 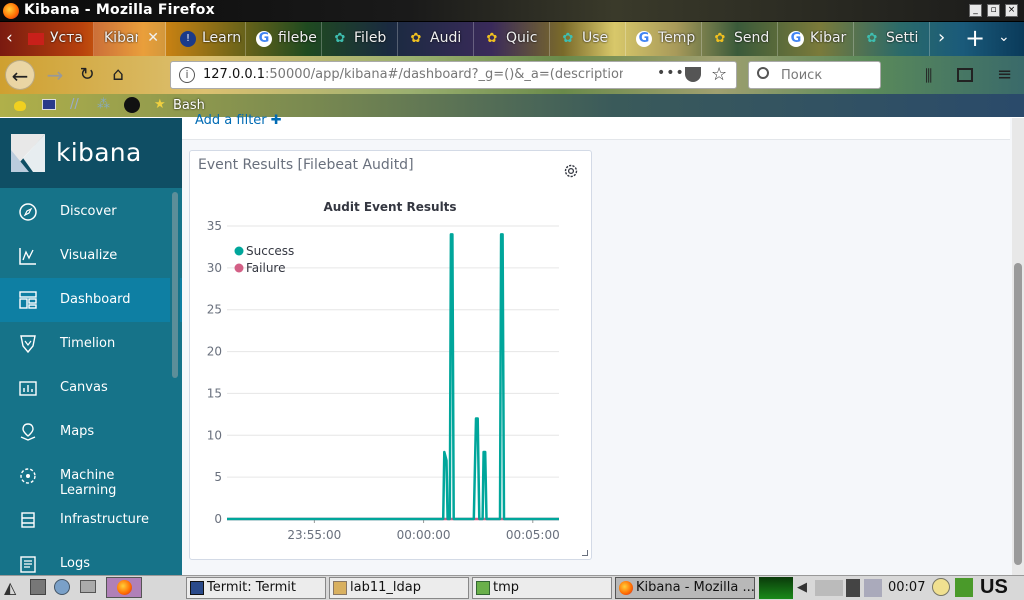 What do you see at coordinates (424, 535) in the screenshot?
I see `x-tick-label: 00:00:00` at bounding box center [424, 535].